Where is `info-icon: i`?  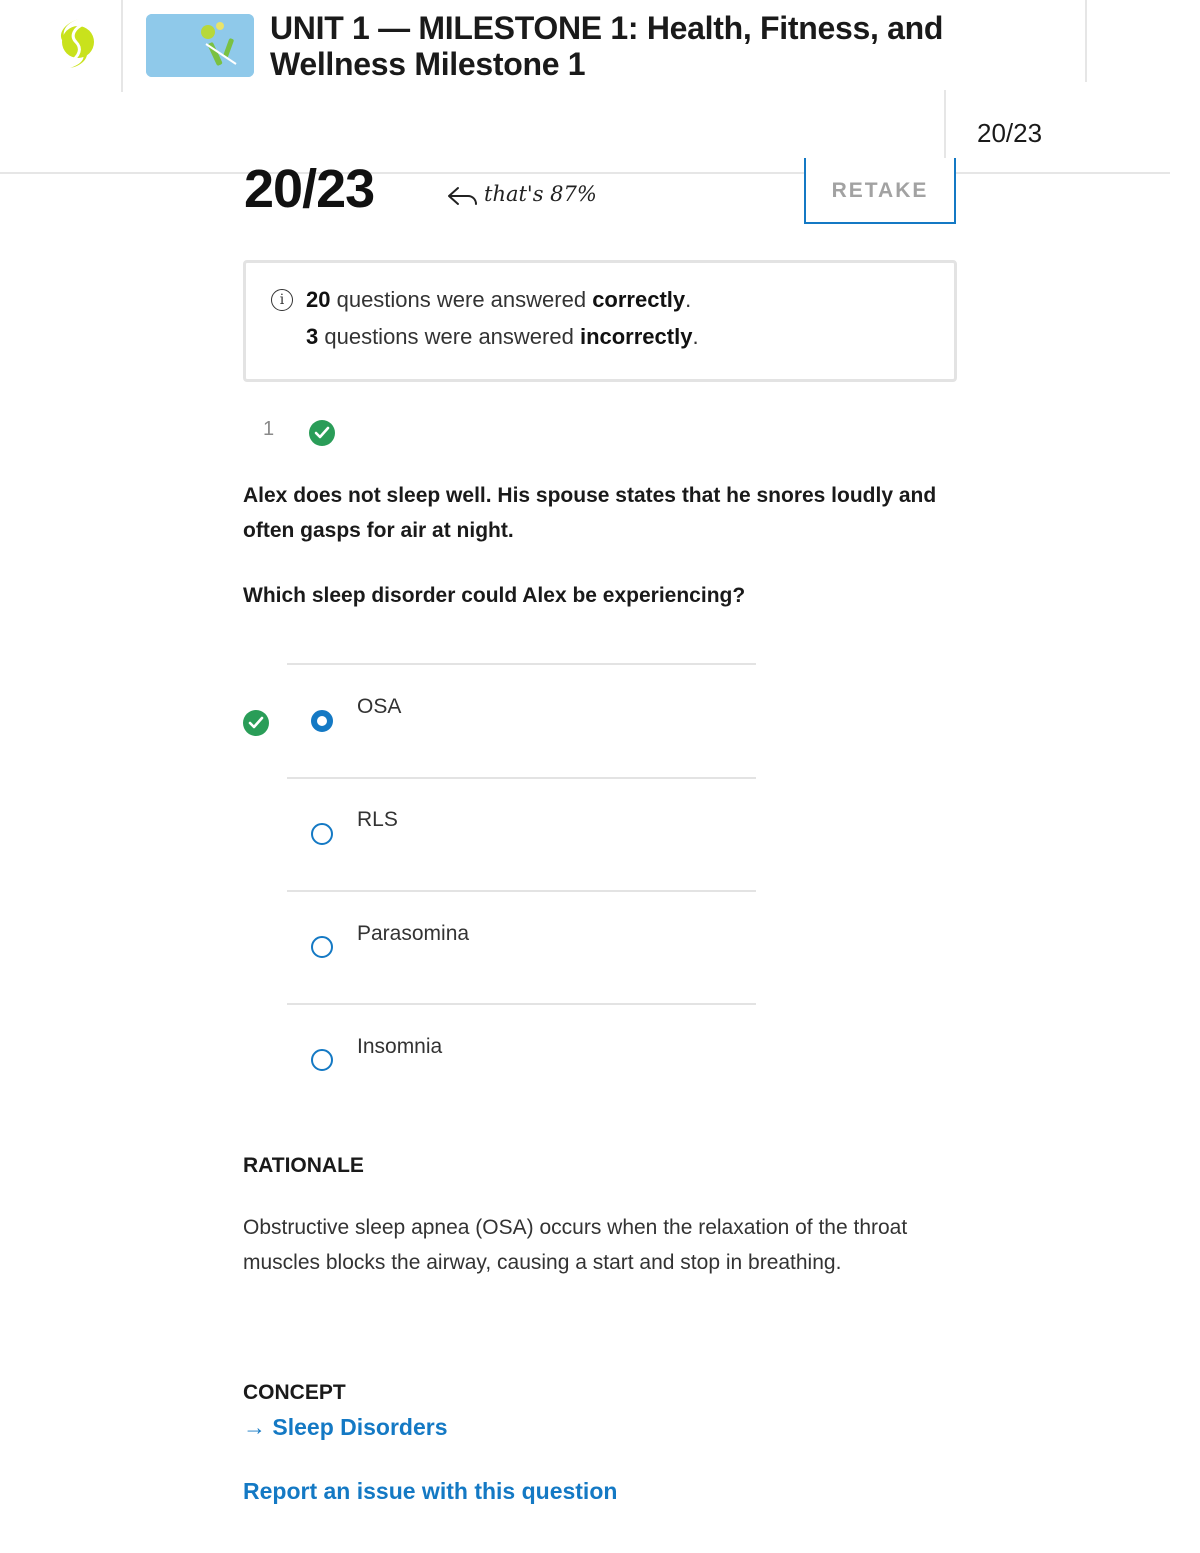
info-icon: i is located at coordinates (282, 300).